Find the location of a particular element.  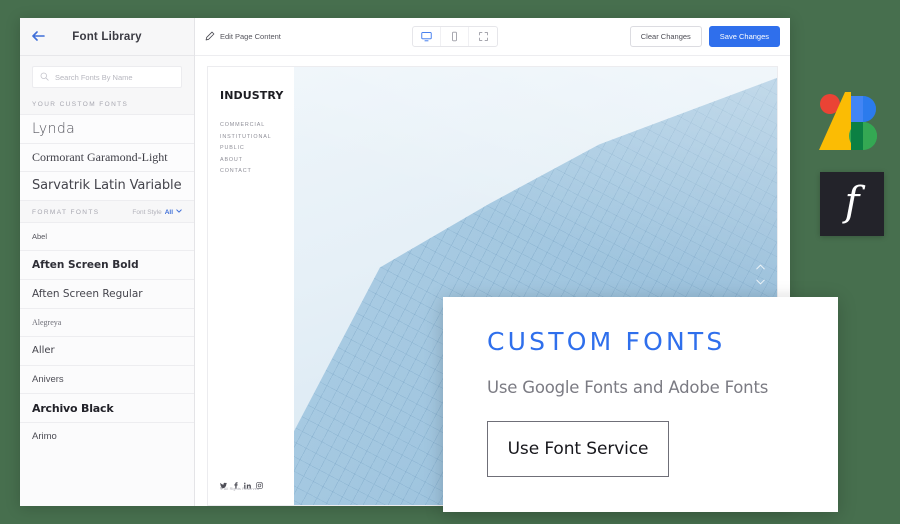

font-style-filter: Font Style All is located at coordinates (157, 212).